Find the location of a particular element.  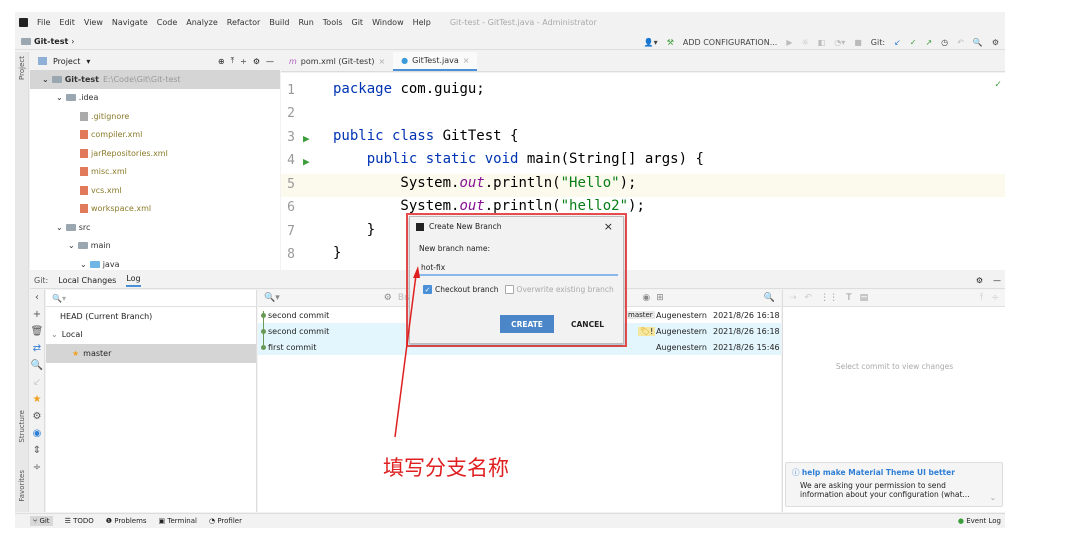

annotation-text: 填写分支名称 is located at coordinates (446, 468).